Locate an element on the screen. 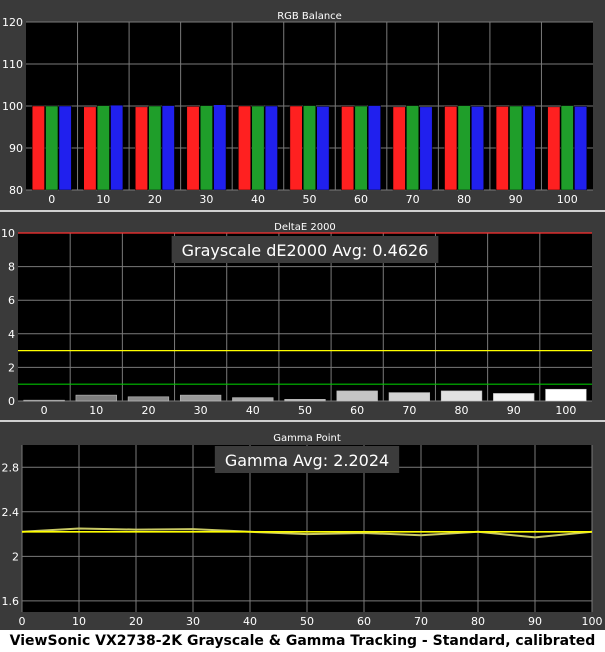 Image resolution: width=605 pixels, height=652 pixels. chart-title: RGB Balance is located at coordinates (309, 16).